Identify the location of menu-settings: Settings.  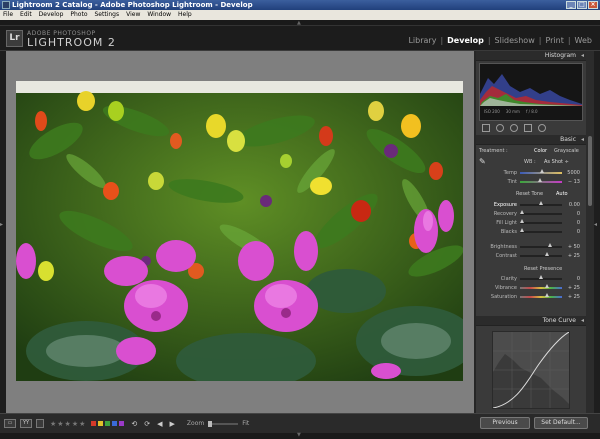
(107, 15).